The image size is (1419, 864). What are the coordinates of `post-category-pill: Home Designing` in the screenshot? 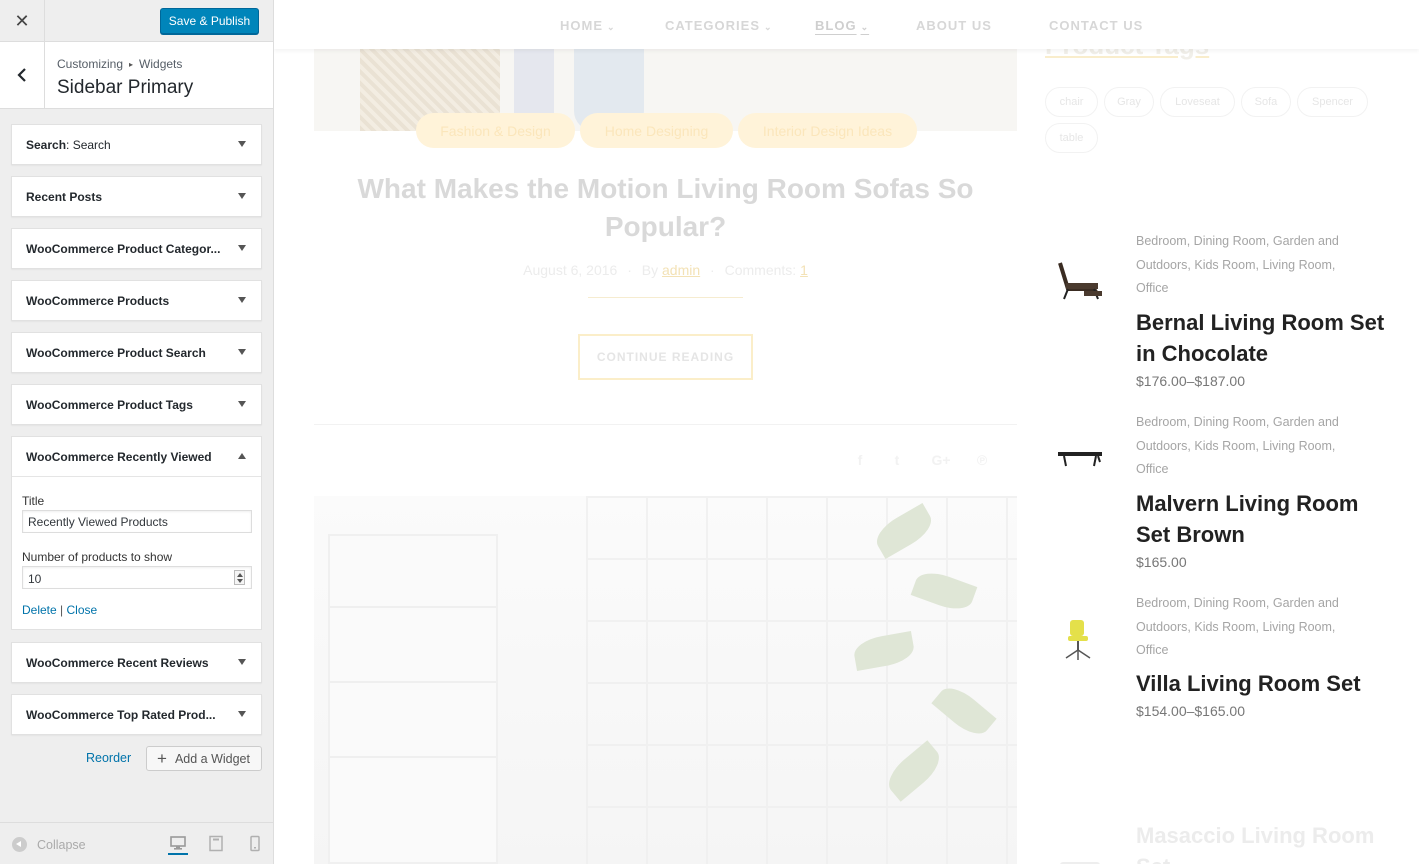 It's located at (656, 130).